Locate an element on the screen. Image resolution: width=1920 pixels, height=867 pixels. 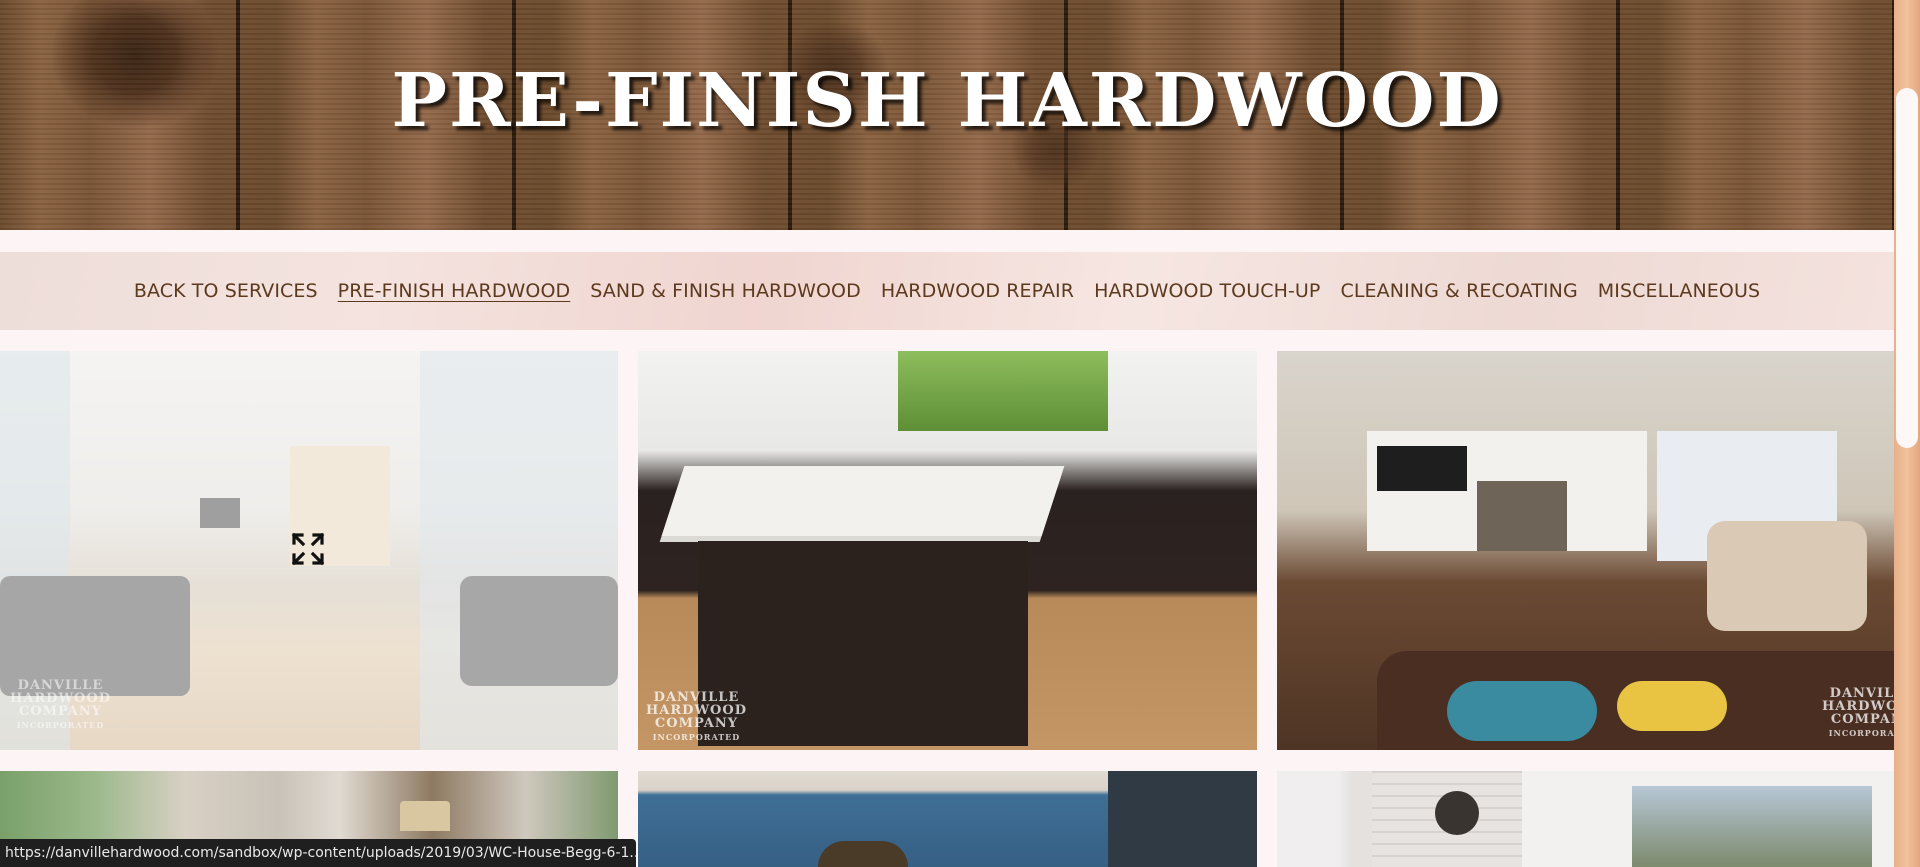
scrollbar is located at coordinates (1907, 433).